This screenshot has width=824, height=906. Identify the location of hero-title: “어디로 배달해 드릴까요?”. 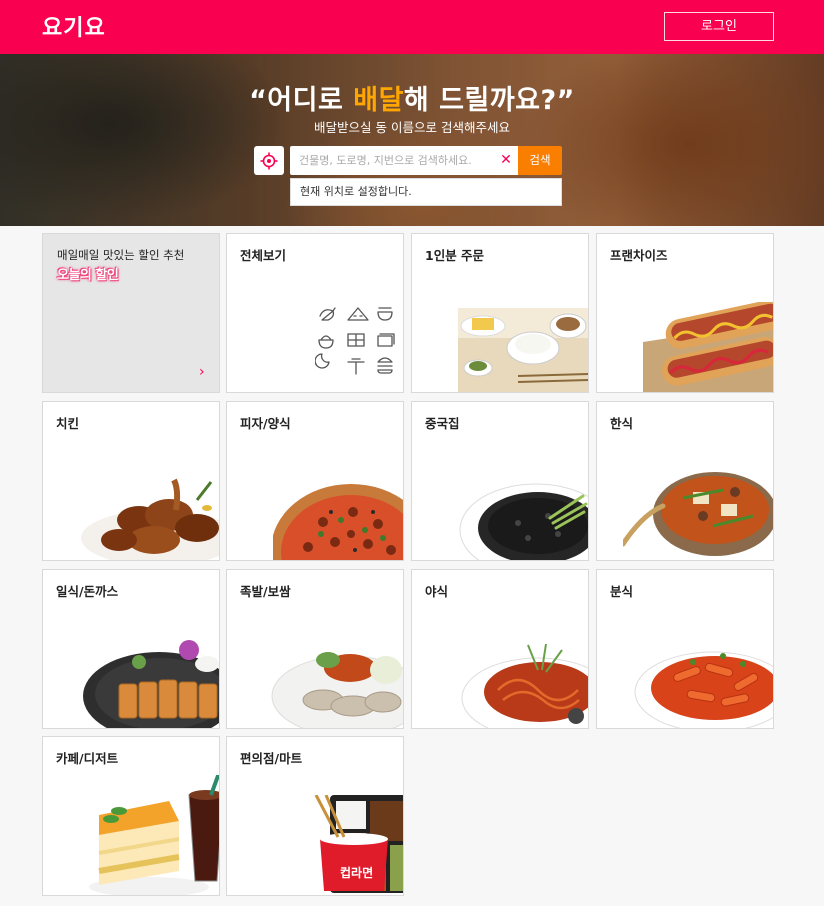
(412, 100).